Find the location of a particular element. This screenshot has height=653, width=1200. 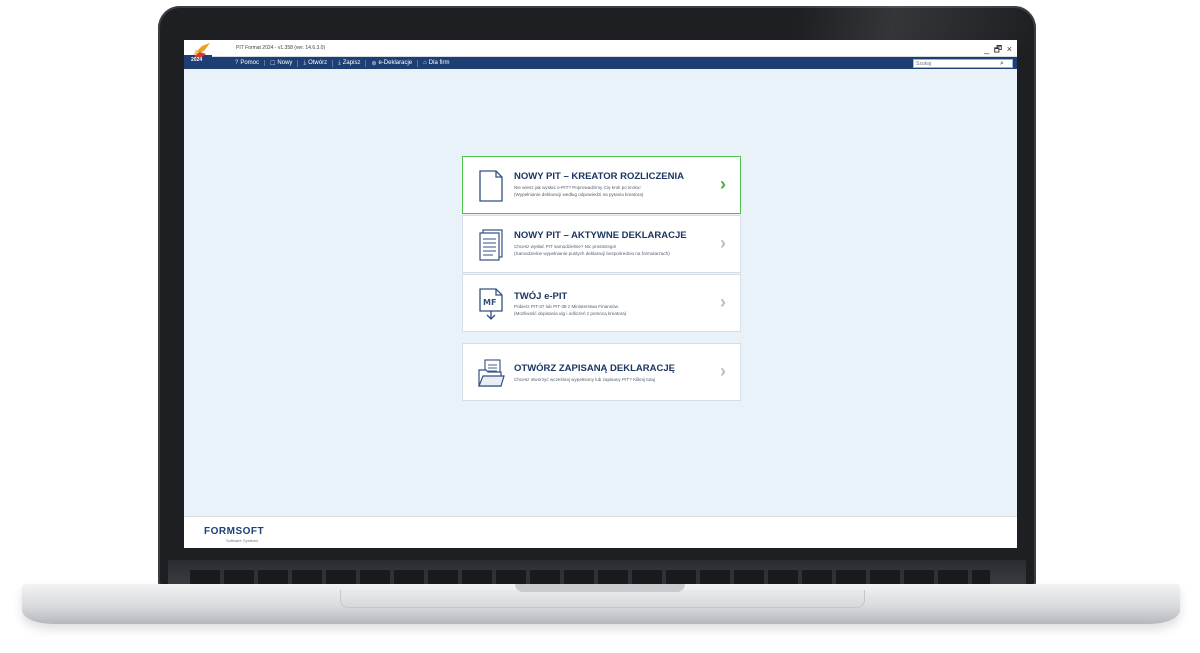

card-title: OTWÓRZ ZAPISANĄ DEKLARACJĘ is located at coordinates (594, 368).